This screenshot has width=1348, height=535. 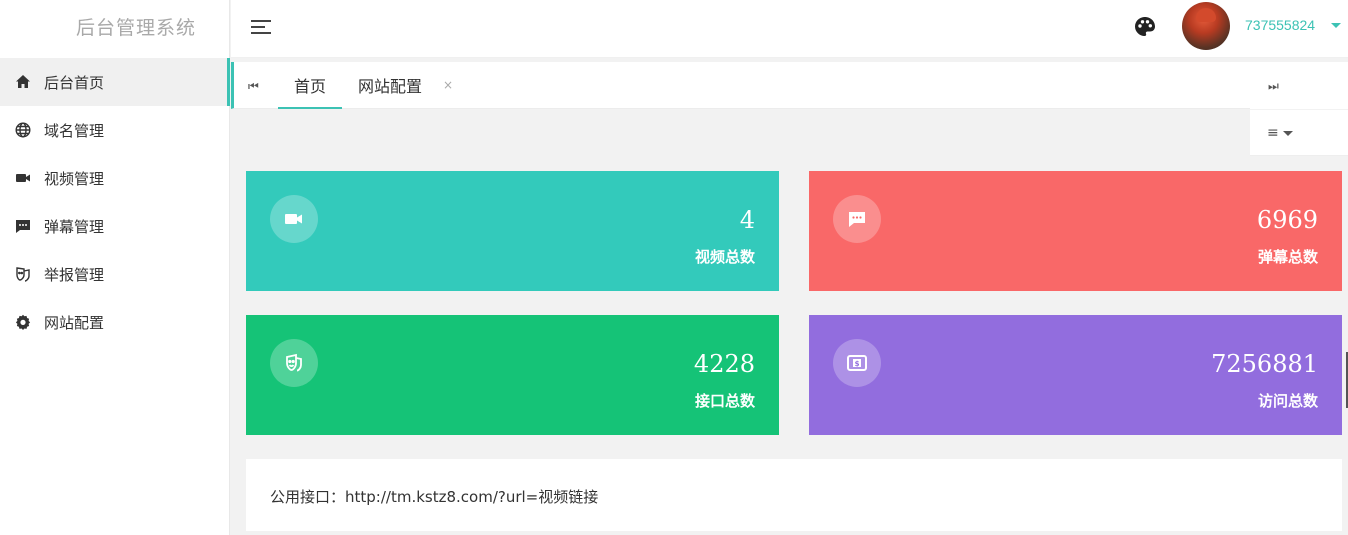 What do you see at coordinates (74, 82) in the screenshot?
I see `sidebar-item-label: 后台首页` at bounding box center [74, 82].